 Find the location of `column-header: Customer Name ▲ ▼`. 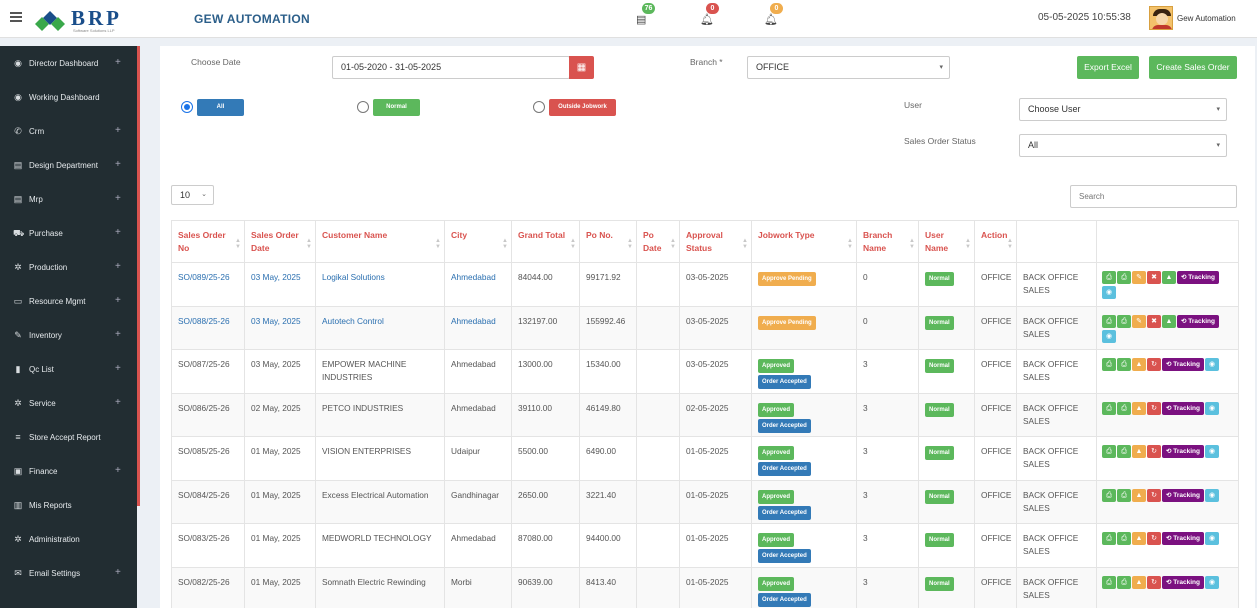

column-header: Customer Name ▲ ▼ is located at coordinates (380, 241).